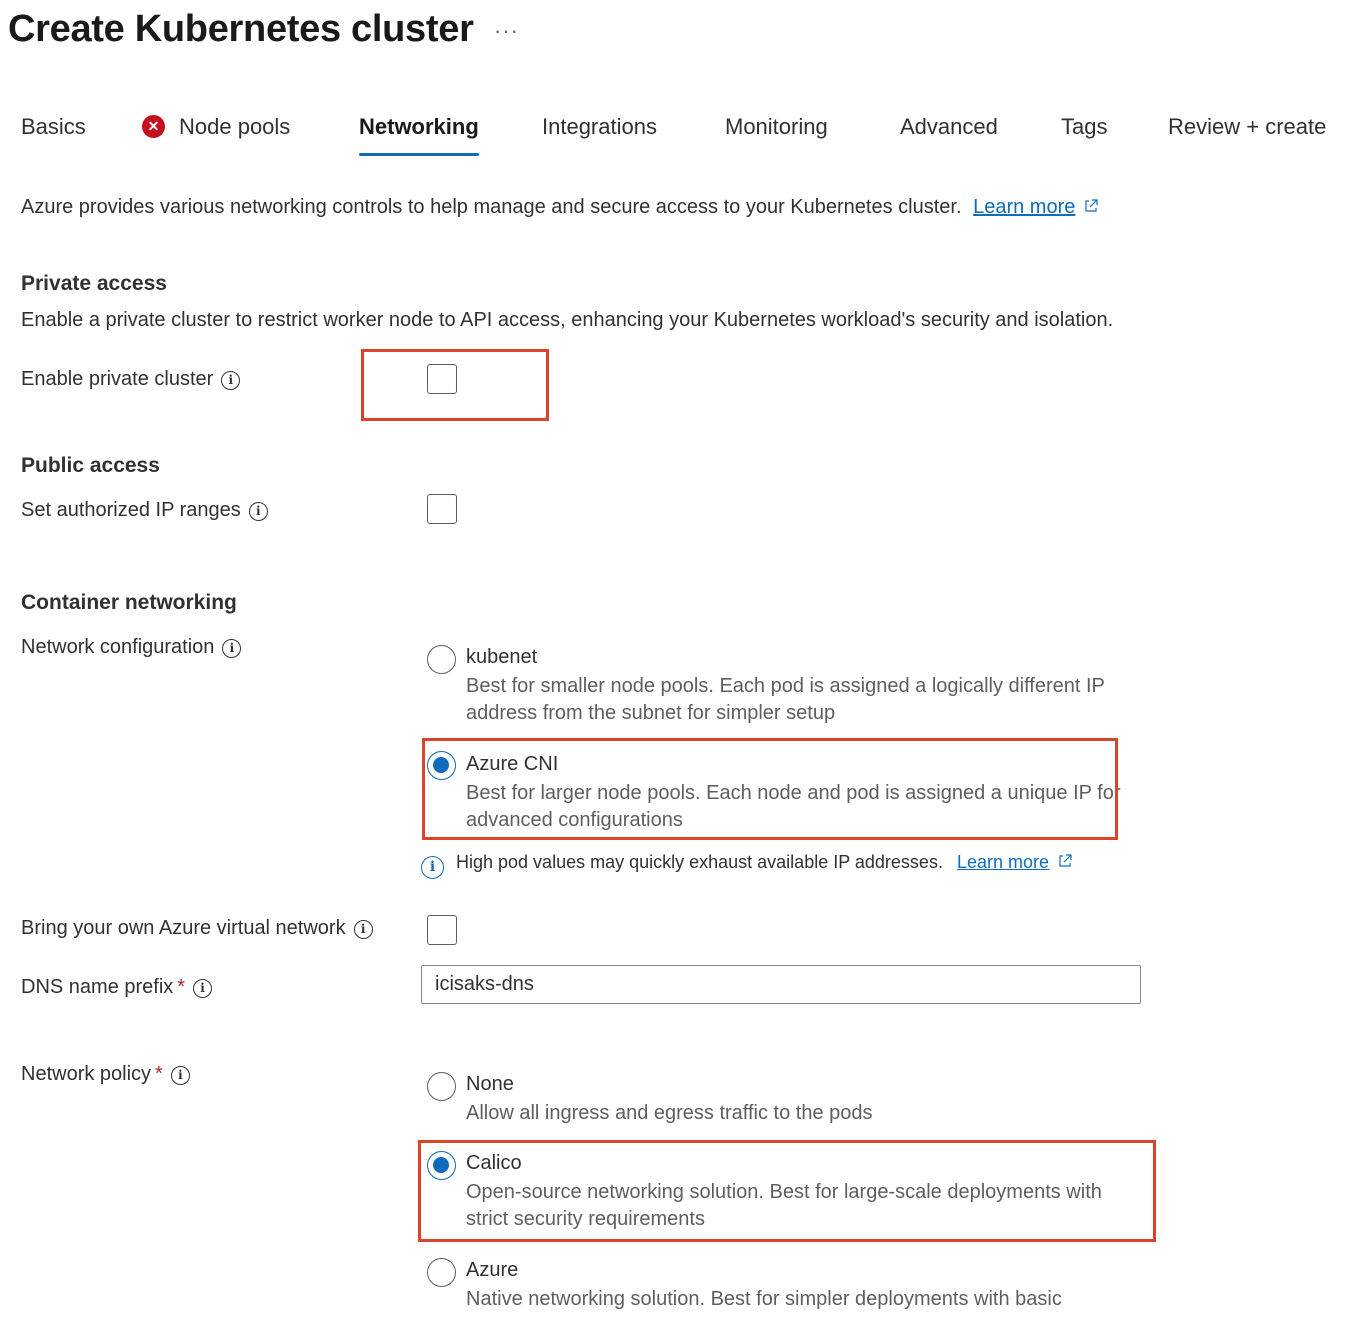 This screenshot has width=1356, height=1328. I want to click on tab-label: Integrations, so click(599, 126).